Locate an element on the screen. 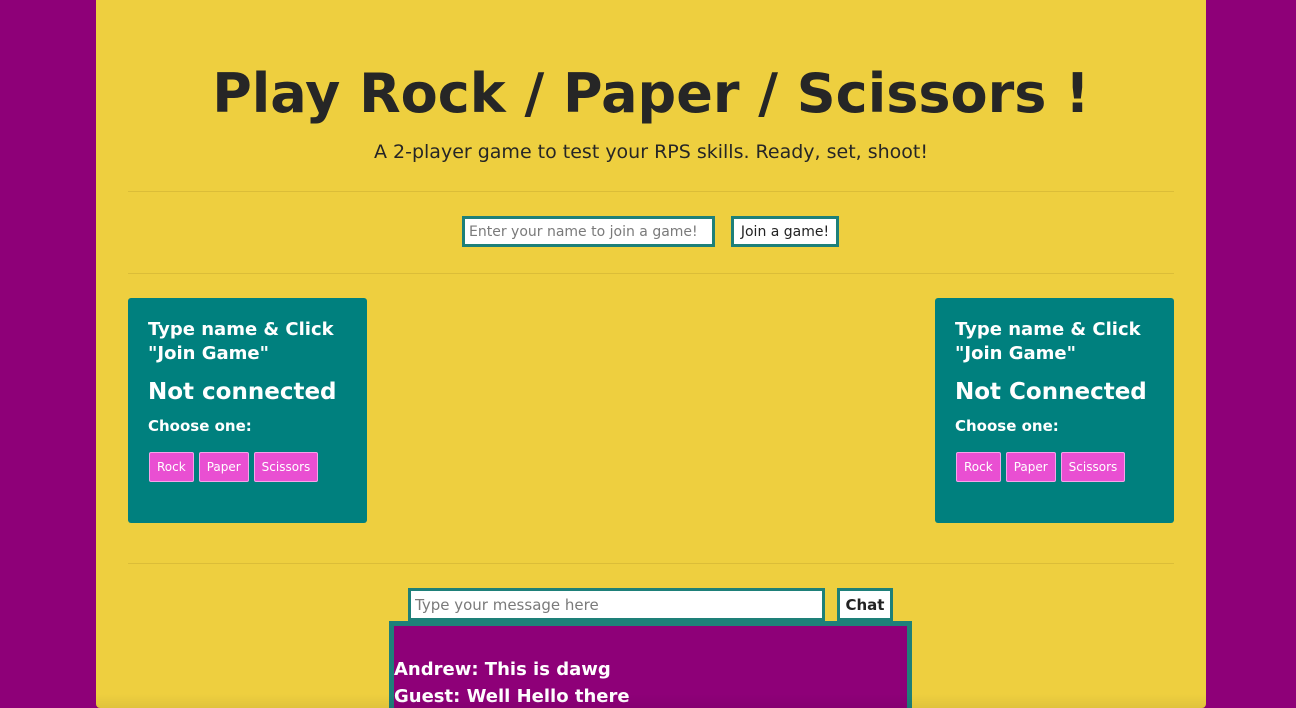  join-game-button: Join a game! is located at coordinates (785, 231).